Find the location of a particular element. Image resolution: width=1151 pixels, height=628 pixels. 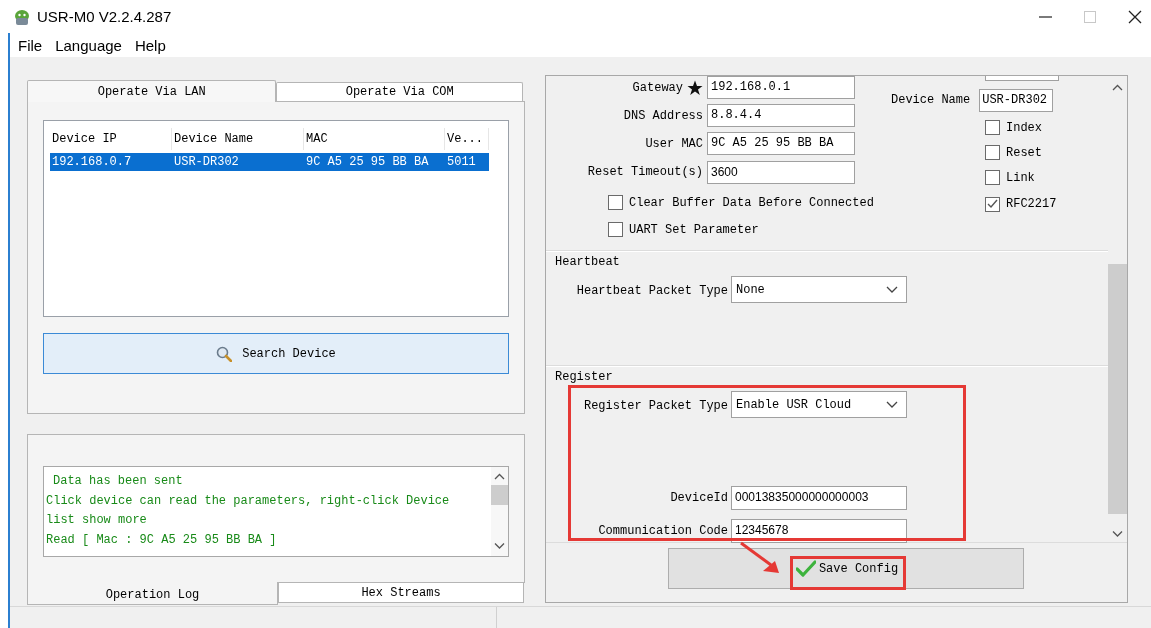

group-title: Heartbeat is located at coordinates (588, 262).